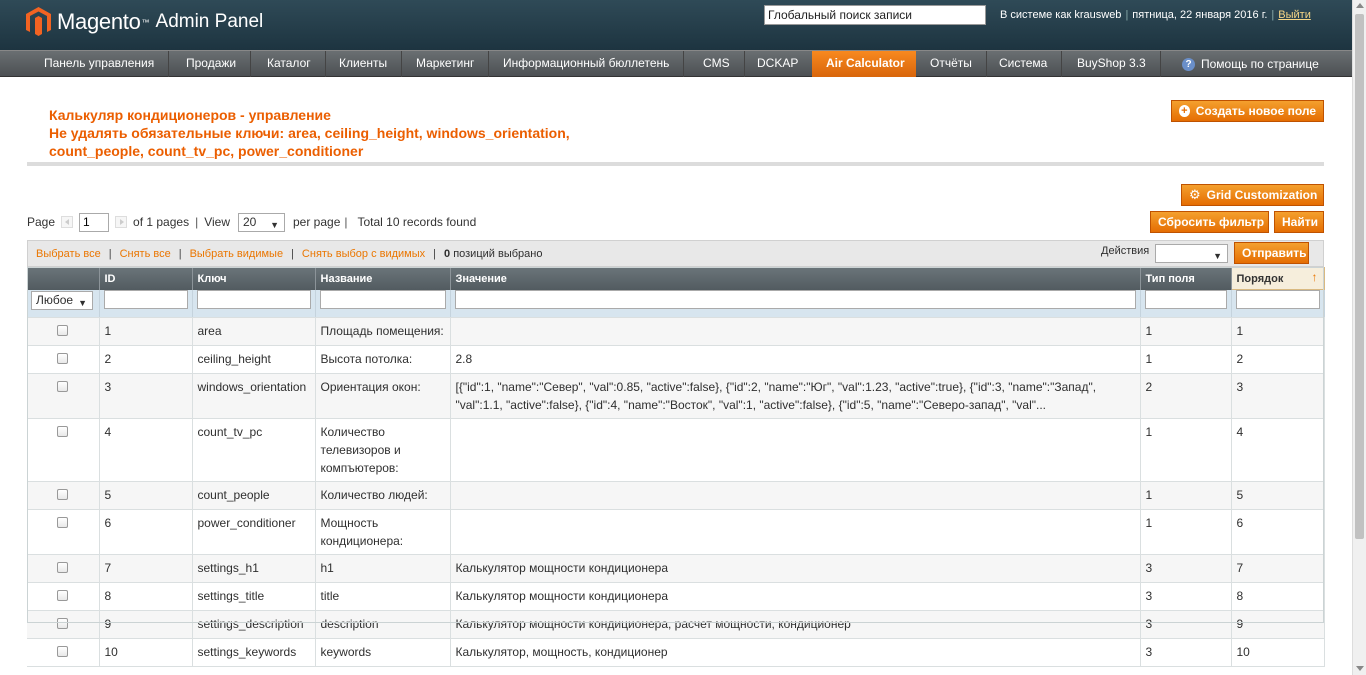 The width and height of the screenshot is (1366, 675). What do you see at coordinates (1299, 222) in the screenshot?
I see `search-button: Найти` at bounding box center [1299, 222].